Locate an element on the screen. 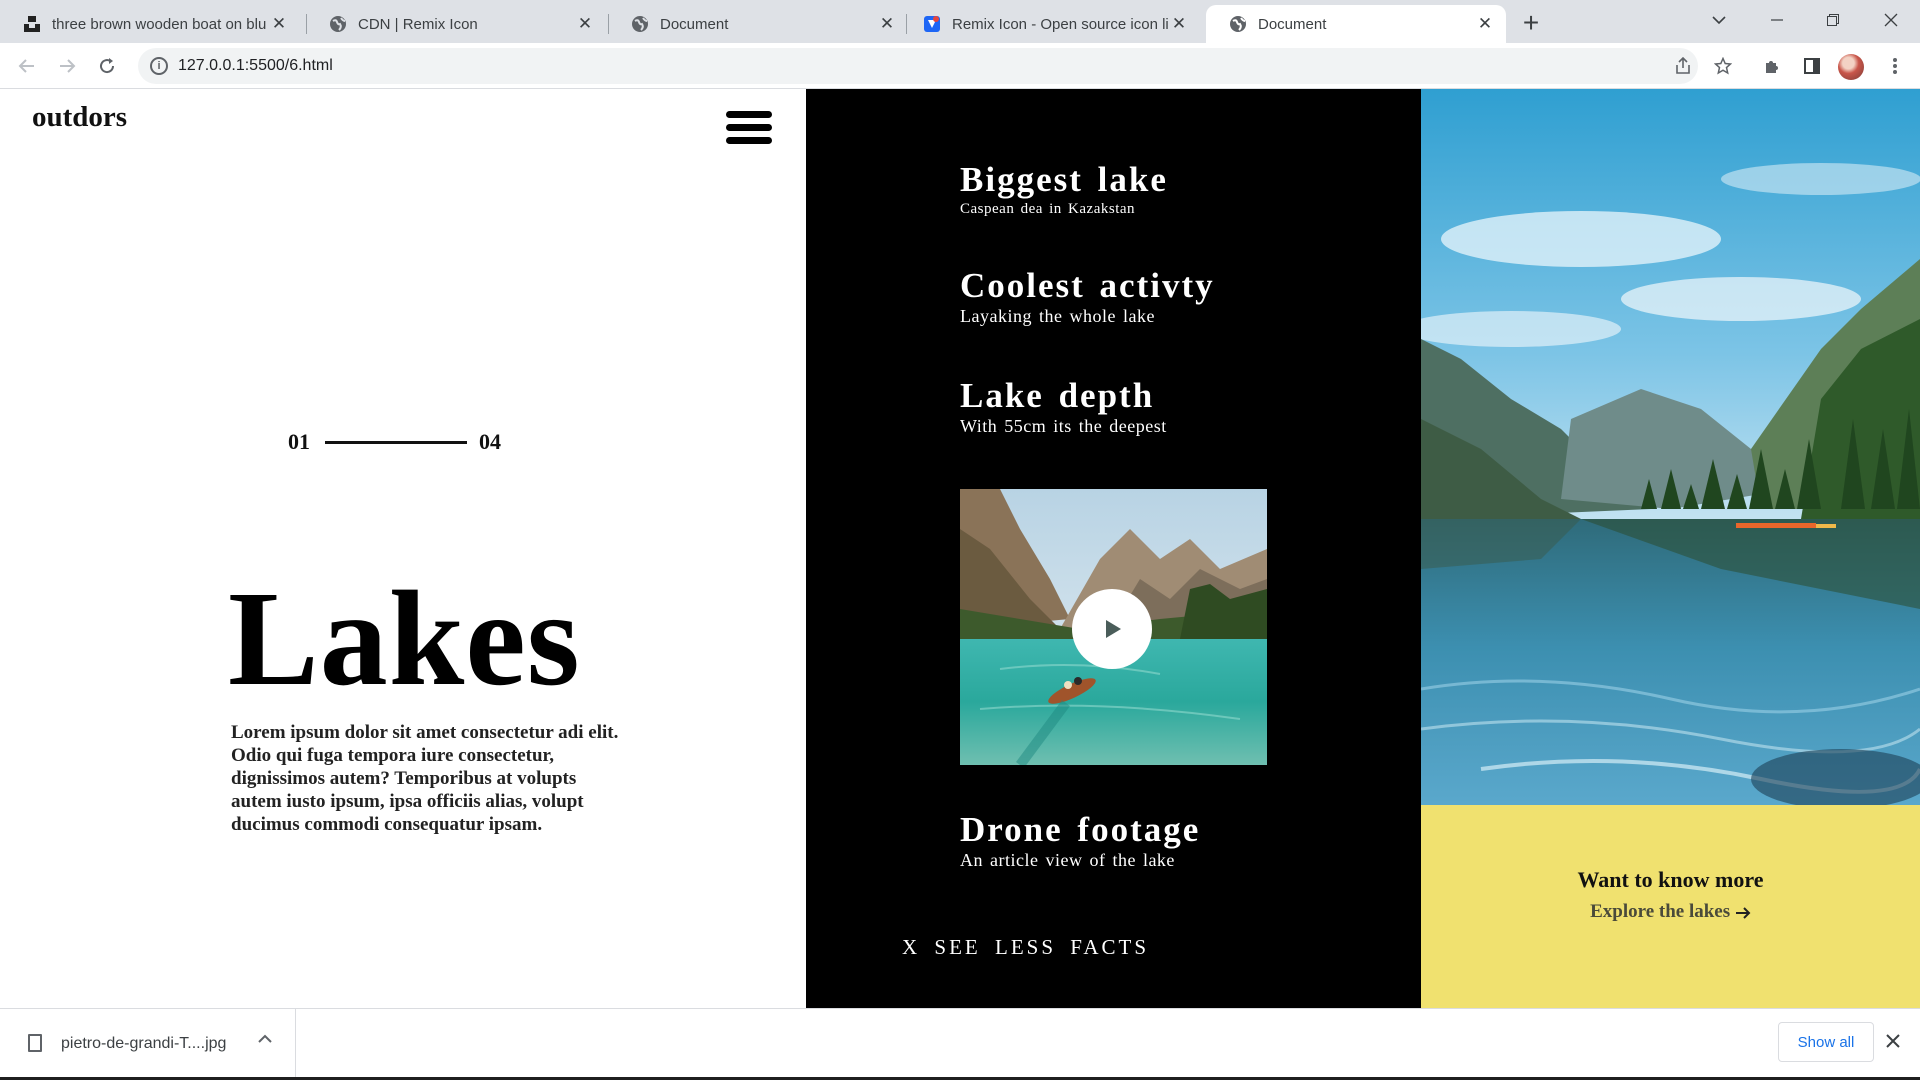 The height and width of the screenshot is (1080, 1920). fact-subtitle: Layaking the whole lake is located at coordinates (1057, 315).